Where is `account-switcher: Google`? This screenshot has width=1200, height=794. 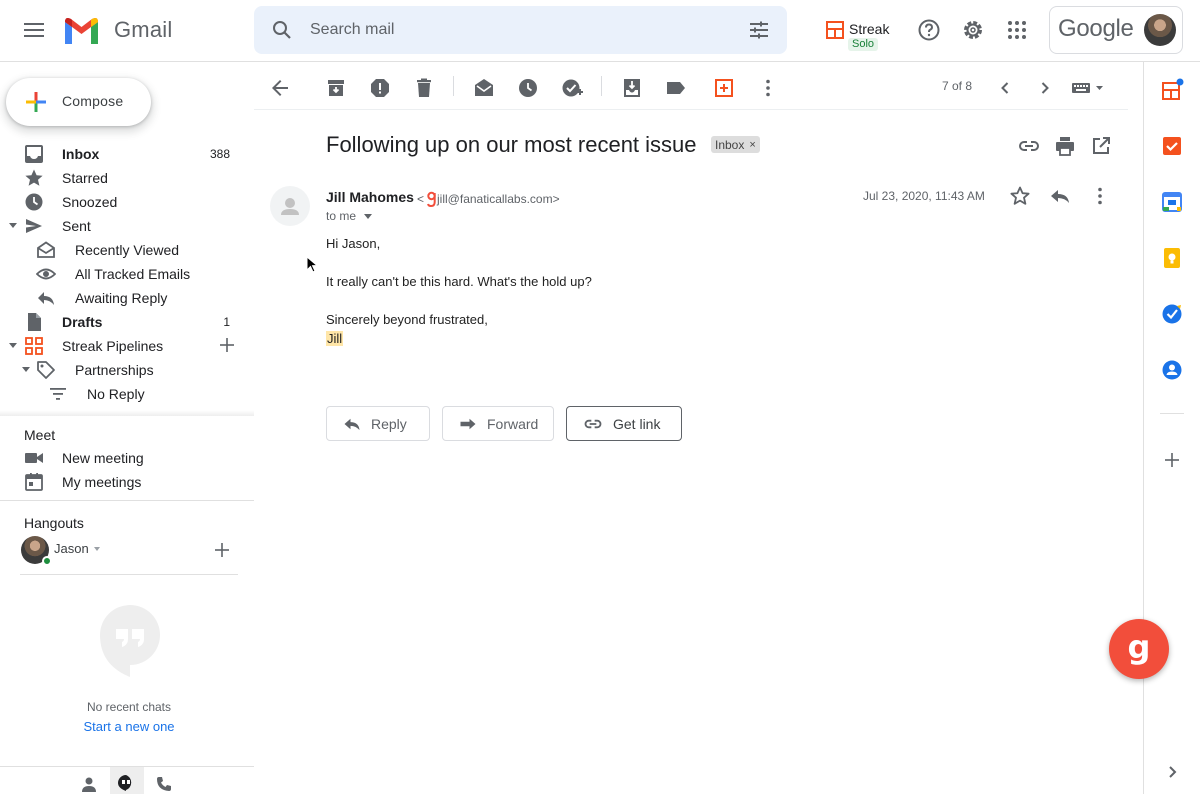
account-switcher: Google is located at coordinates (1116, 30).